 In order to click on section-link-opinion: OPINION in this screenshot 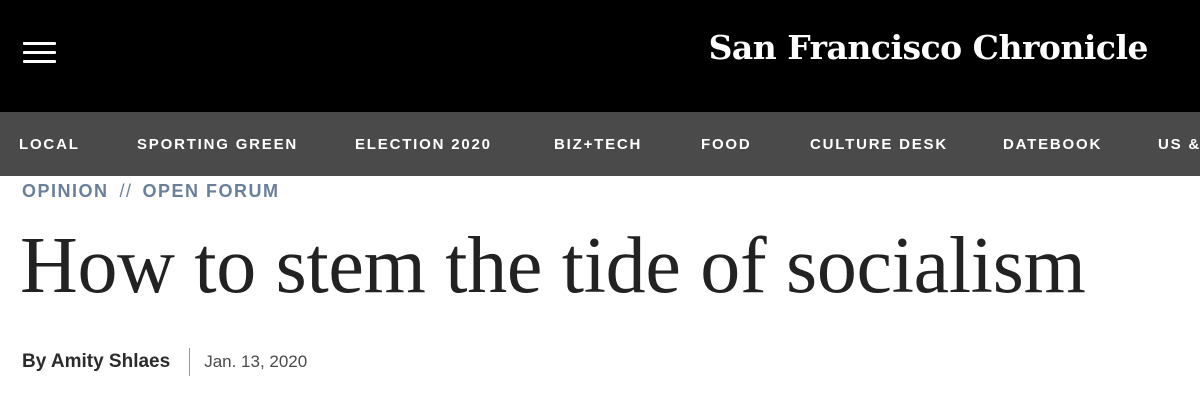, I will do `click(65, 191)`.